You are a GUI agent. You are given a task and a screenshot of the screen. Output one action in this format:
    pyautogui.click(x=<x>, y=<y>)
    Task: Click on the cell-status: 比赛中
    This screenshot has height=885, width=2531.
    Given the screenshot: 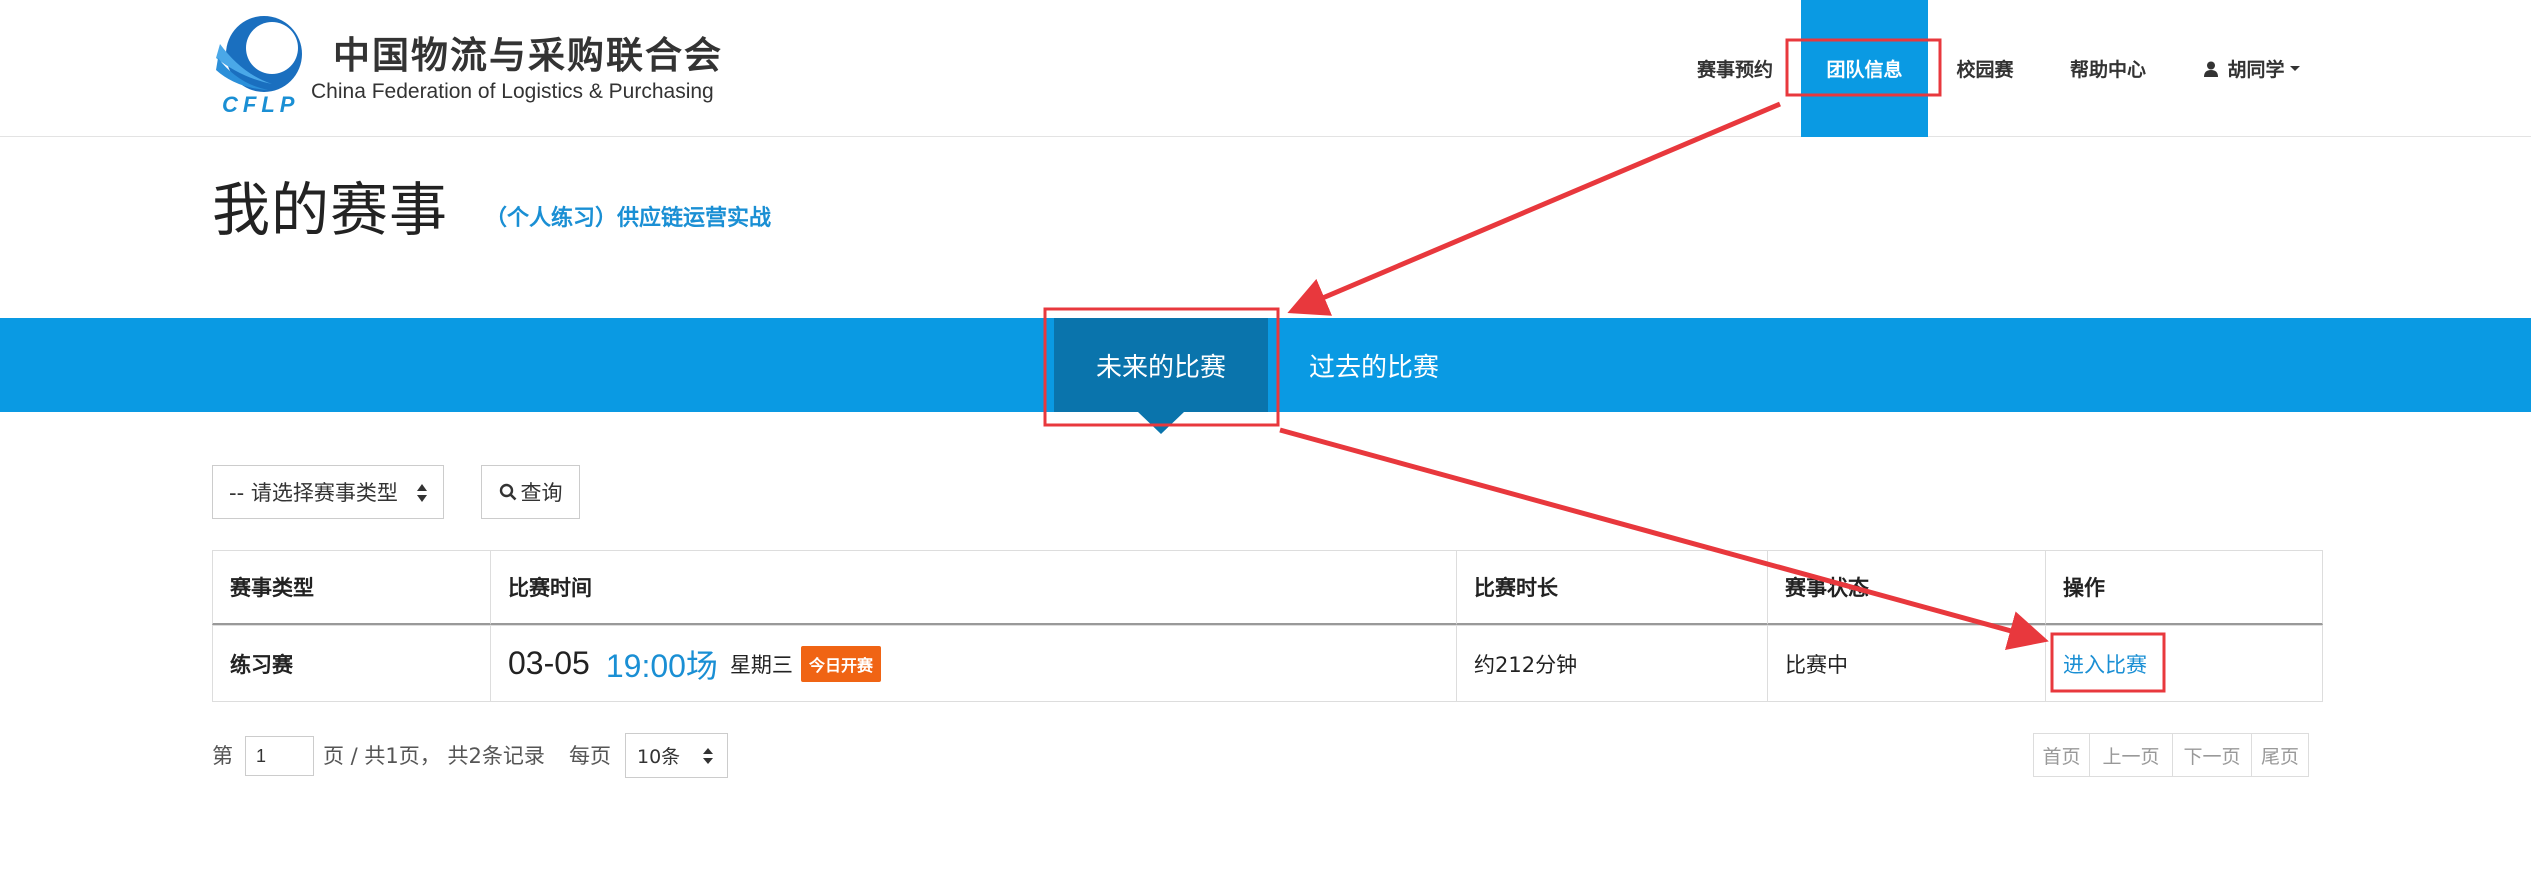 What is the action you would take?
    pyautogui.click(x=1906, y=663)
    